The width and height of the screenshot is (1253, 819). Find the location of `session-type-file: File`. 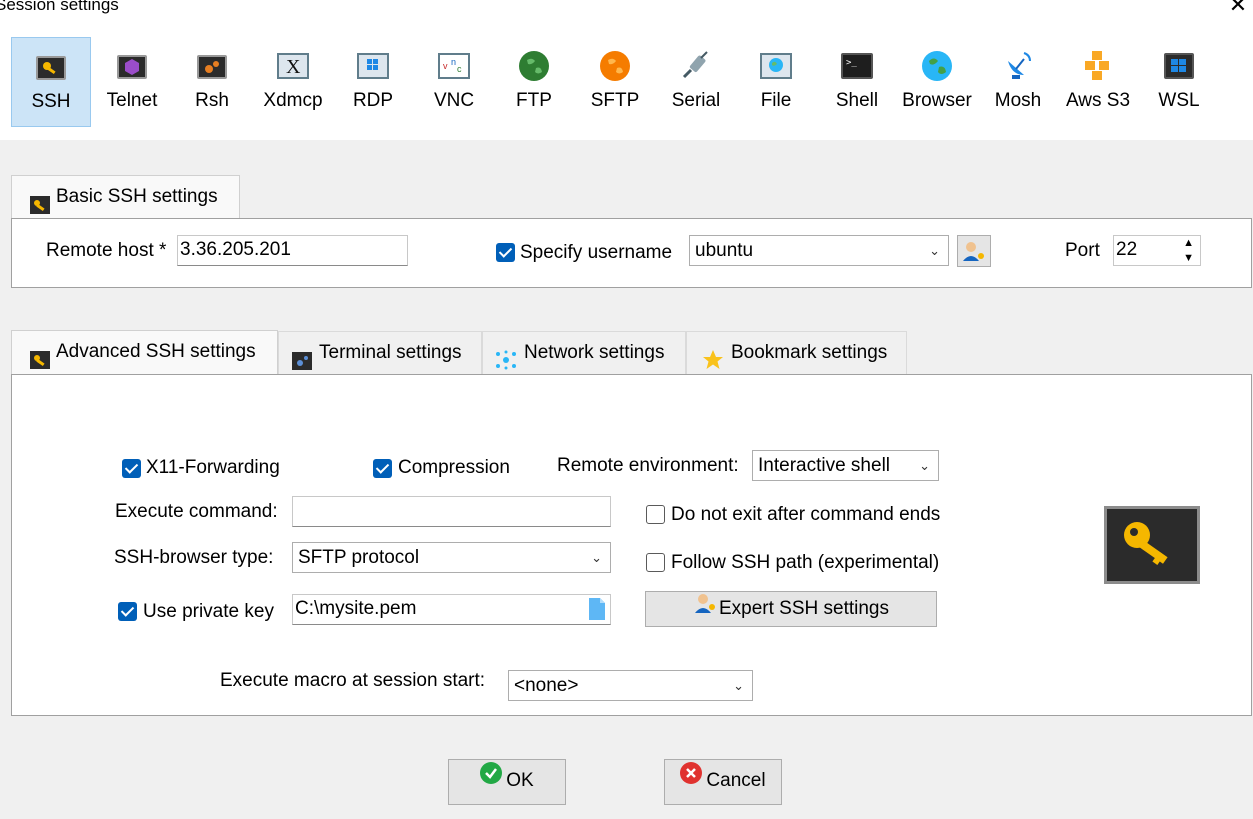

session-type-file: File is located at coordinates (776, 82).